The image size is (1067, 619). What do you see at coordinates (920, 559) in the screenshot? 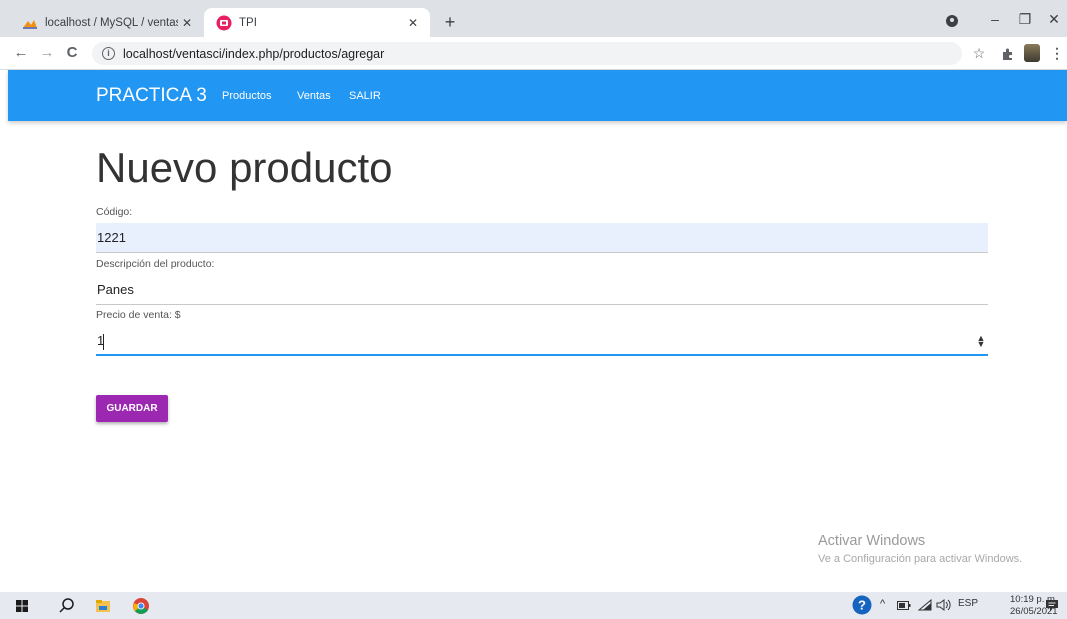
I see `activation-watermark-subtitle: Ve a Configuración para activar Windows.` at bounding box center [920, 559].